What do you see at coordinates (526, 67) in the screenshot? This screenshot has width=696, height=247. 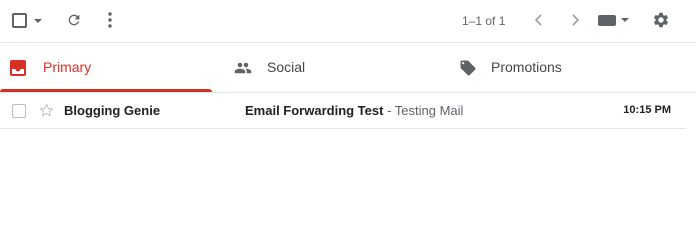 I see `tab-promotions-label: Promotions` at bounding box center [526, 67].